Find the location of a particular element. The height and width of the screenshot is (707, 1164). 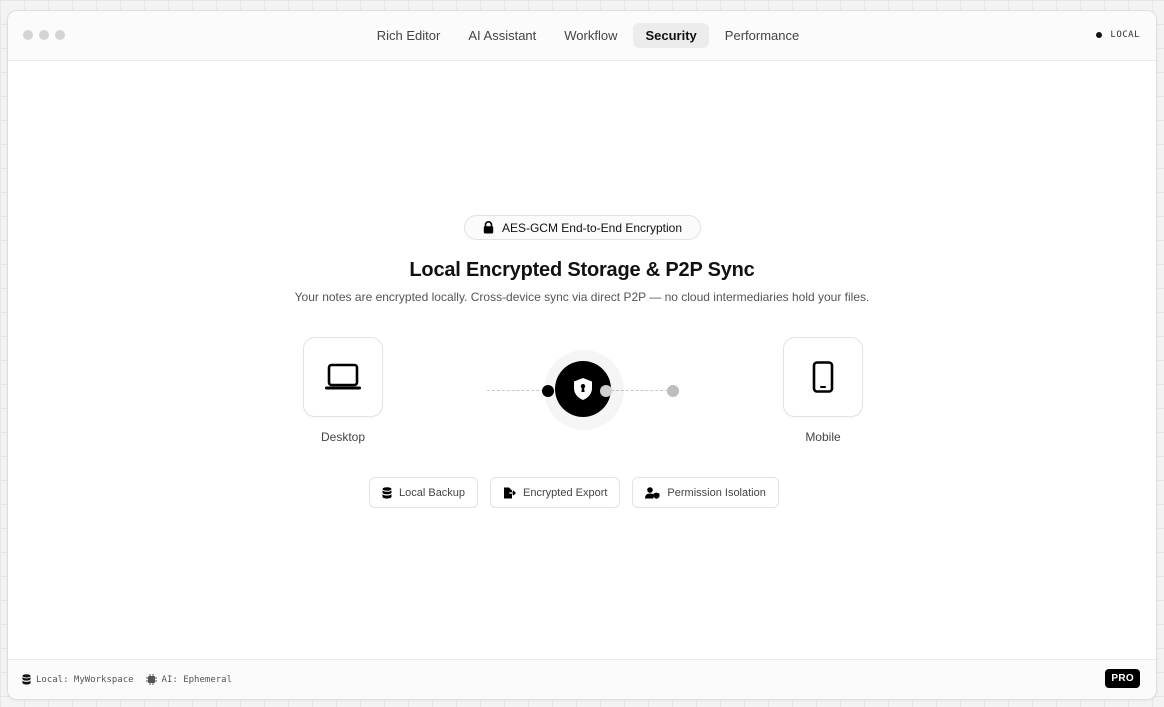

encrypted-export-label: Encrypted Export is located at coordinates (565, 492).